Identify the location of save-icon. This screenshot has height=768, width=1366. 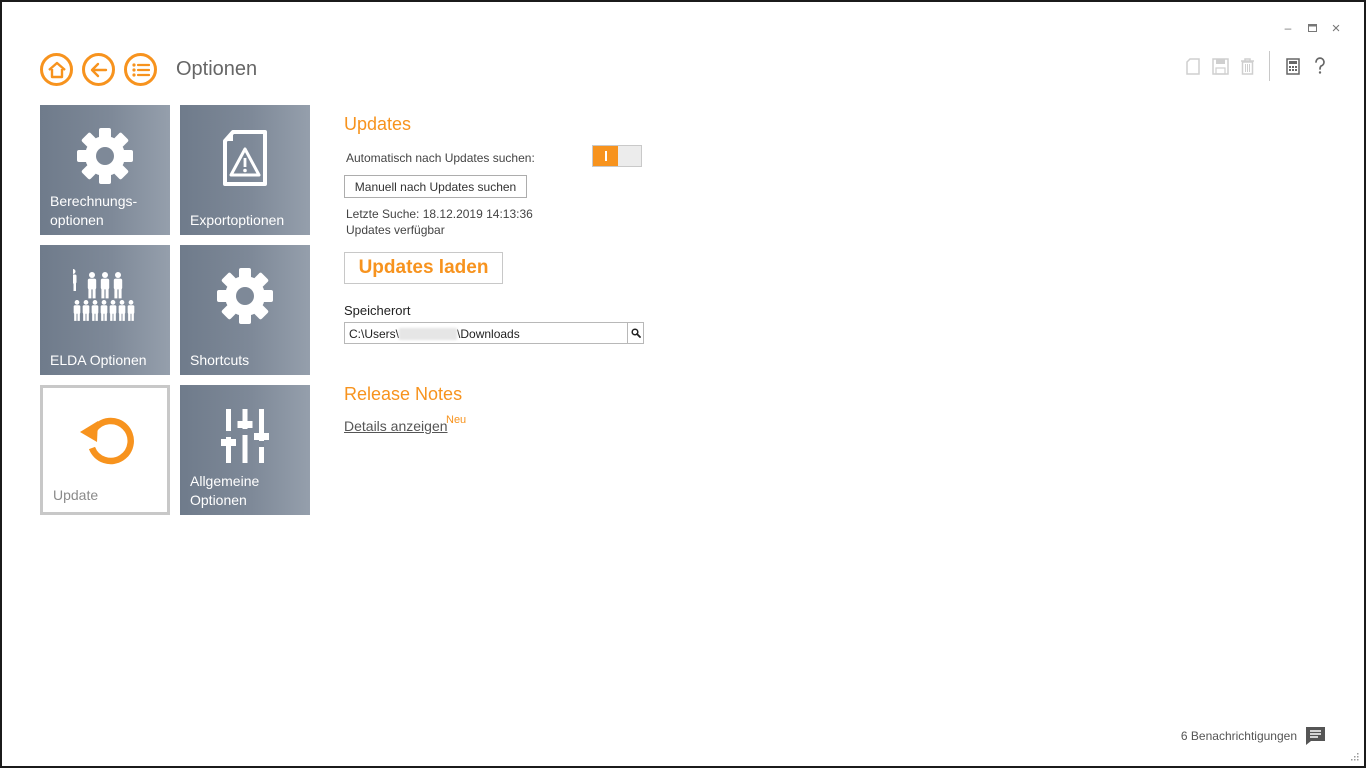
(1220, 66).